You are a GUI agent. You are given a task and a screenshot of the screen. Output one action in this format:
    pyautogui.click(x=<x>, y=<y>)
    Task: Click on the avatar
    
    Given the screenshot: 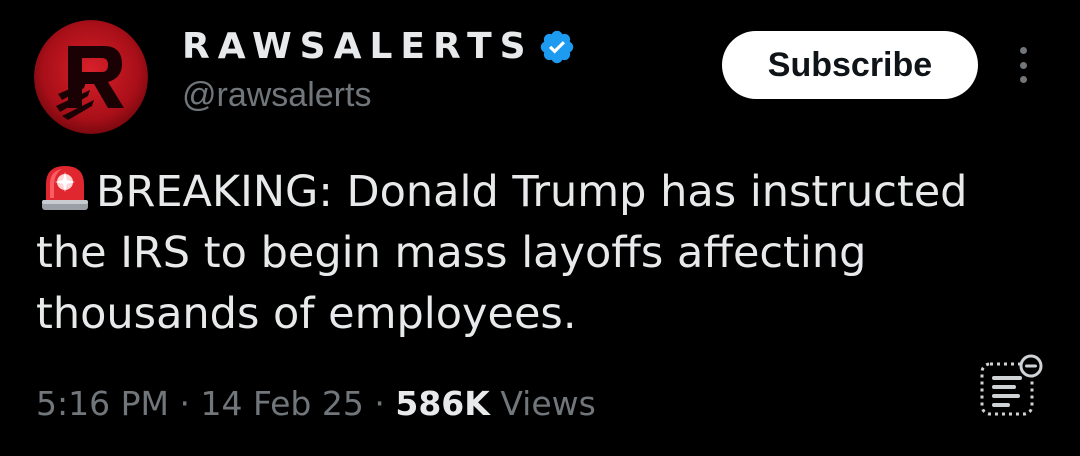 What is the action you would take?
    pyautogui.click(x=91, y=77)
    